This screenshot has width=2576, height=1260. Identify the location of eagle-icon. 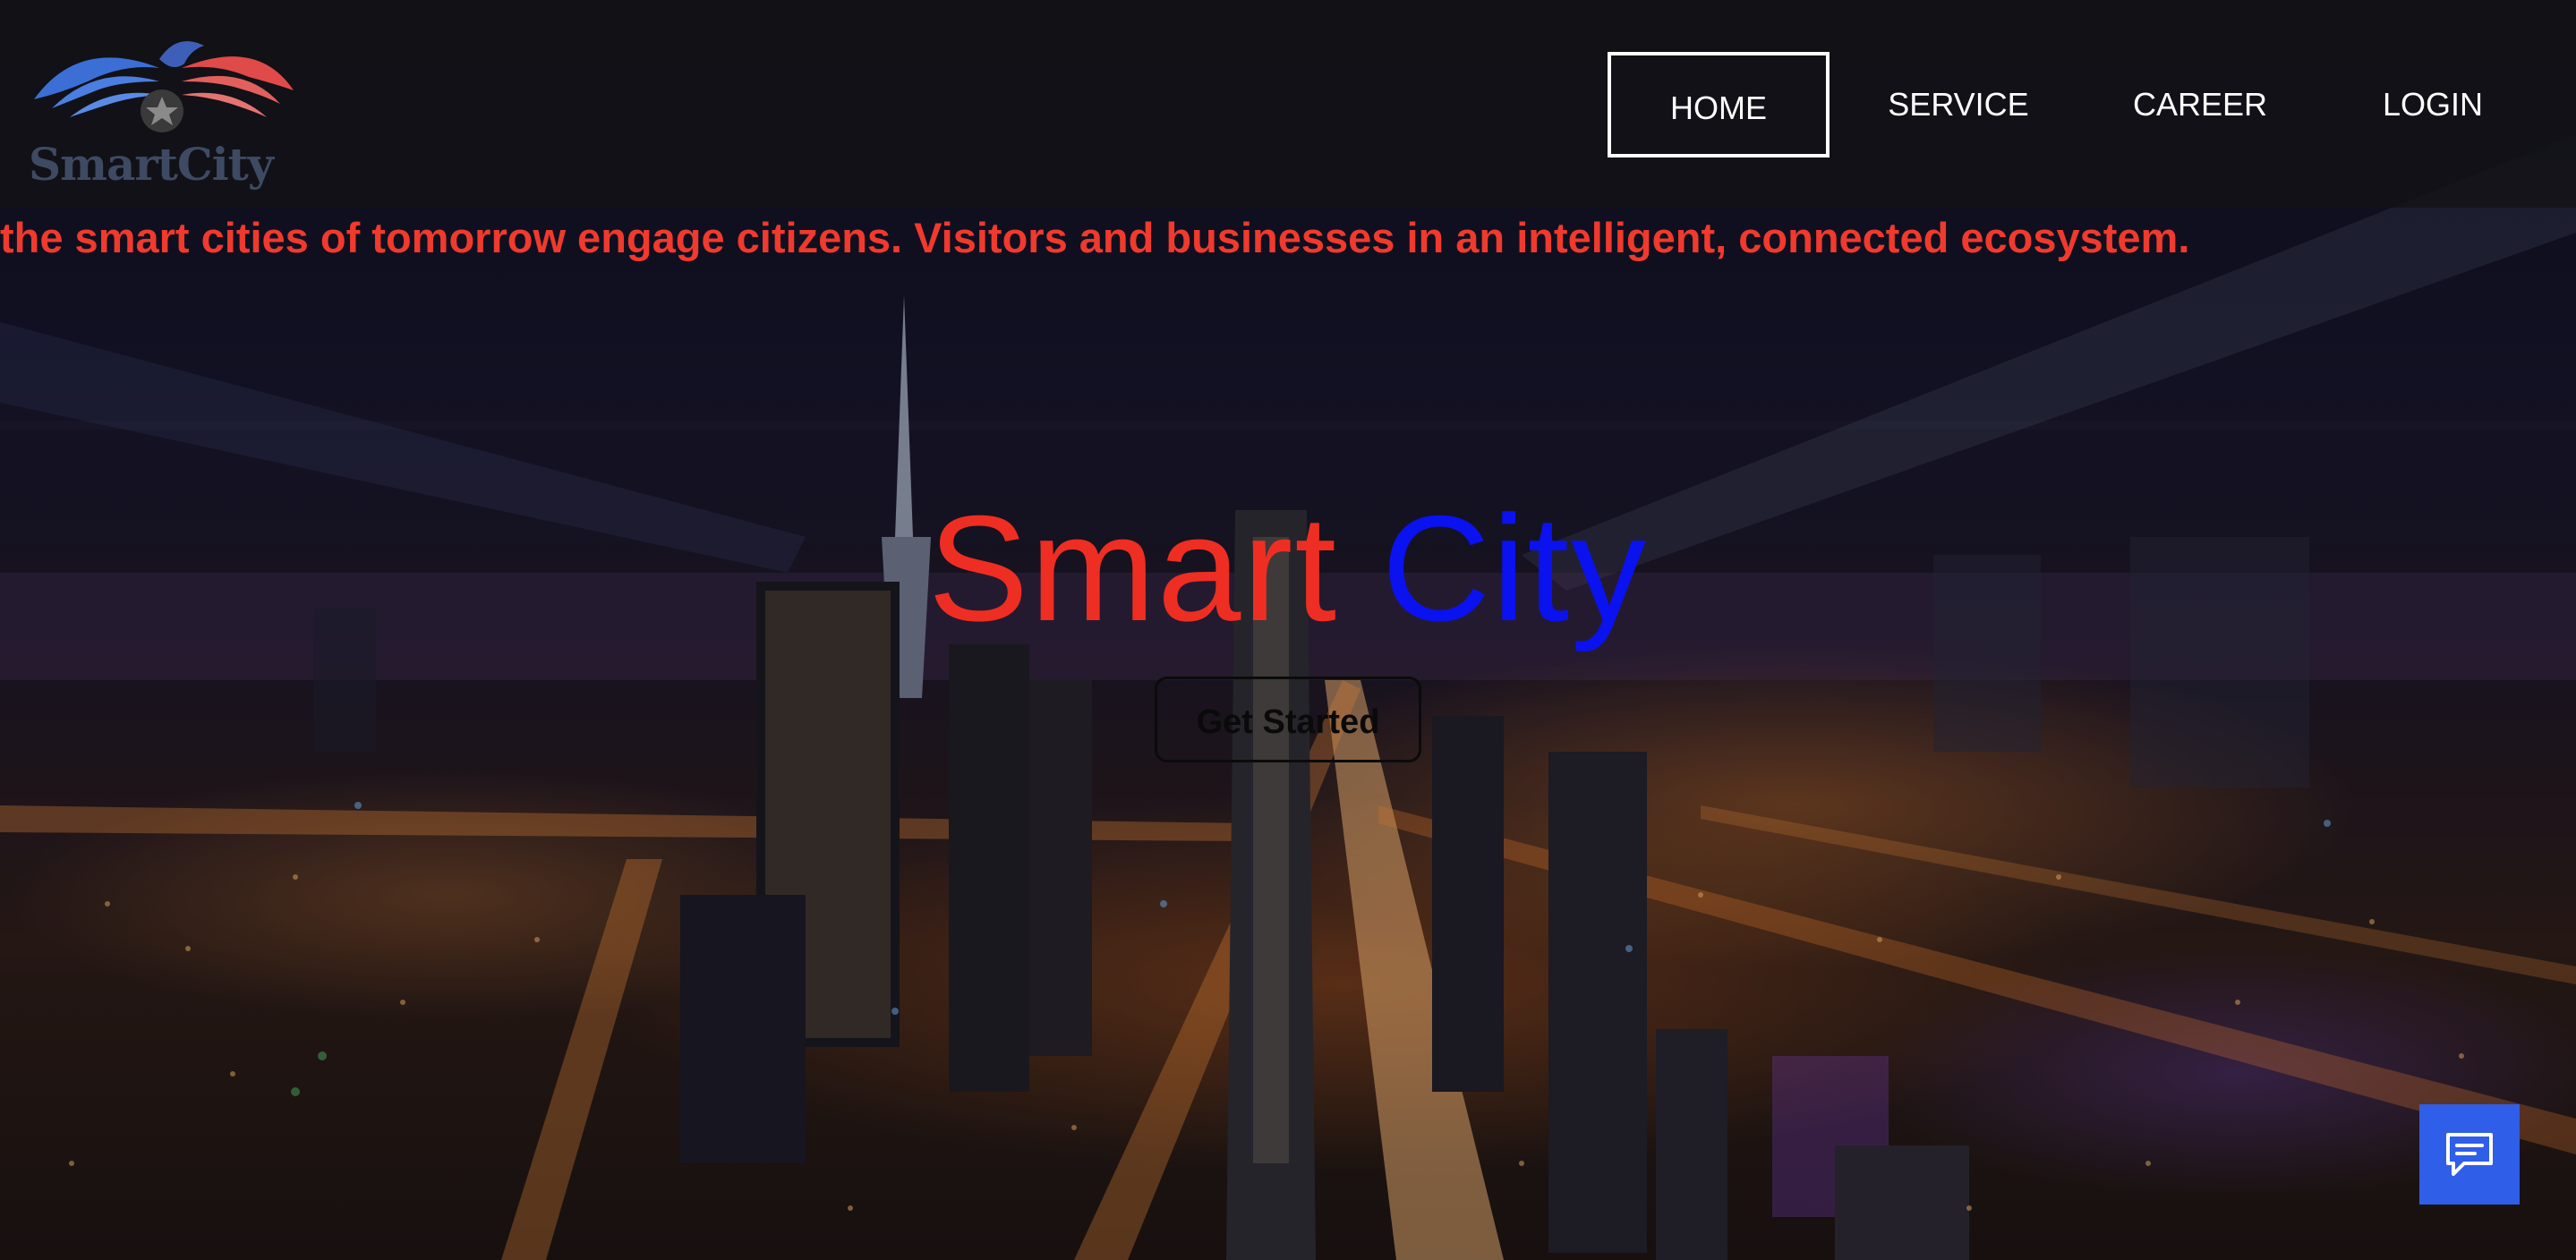
(164, 86).